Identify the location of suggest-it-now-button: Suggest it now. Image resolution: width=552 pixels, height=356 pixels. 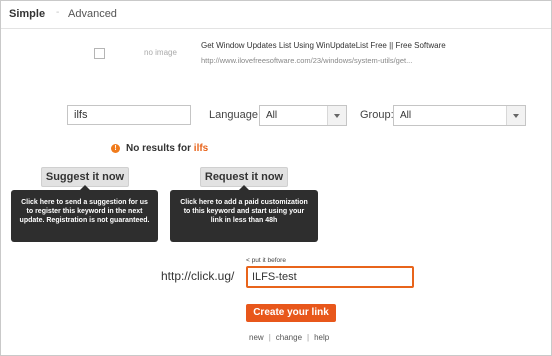
(85, 177).